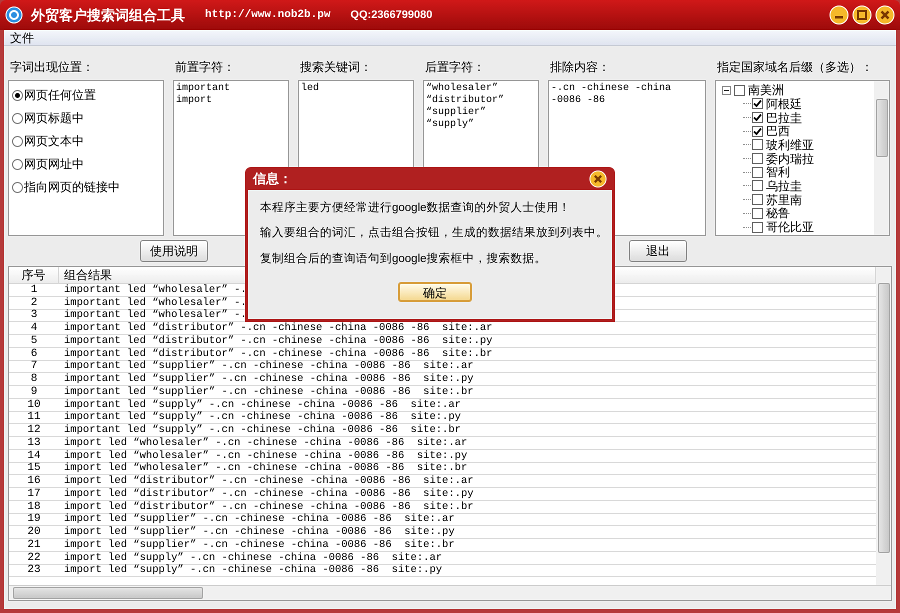  I want to click on table-cell-text: important led “supplier” -.cn -chinese -china -0086 -86 site:.py, so click(268, 379).